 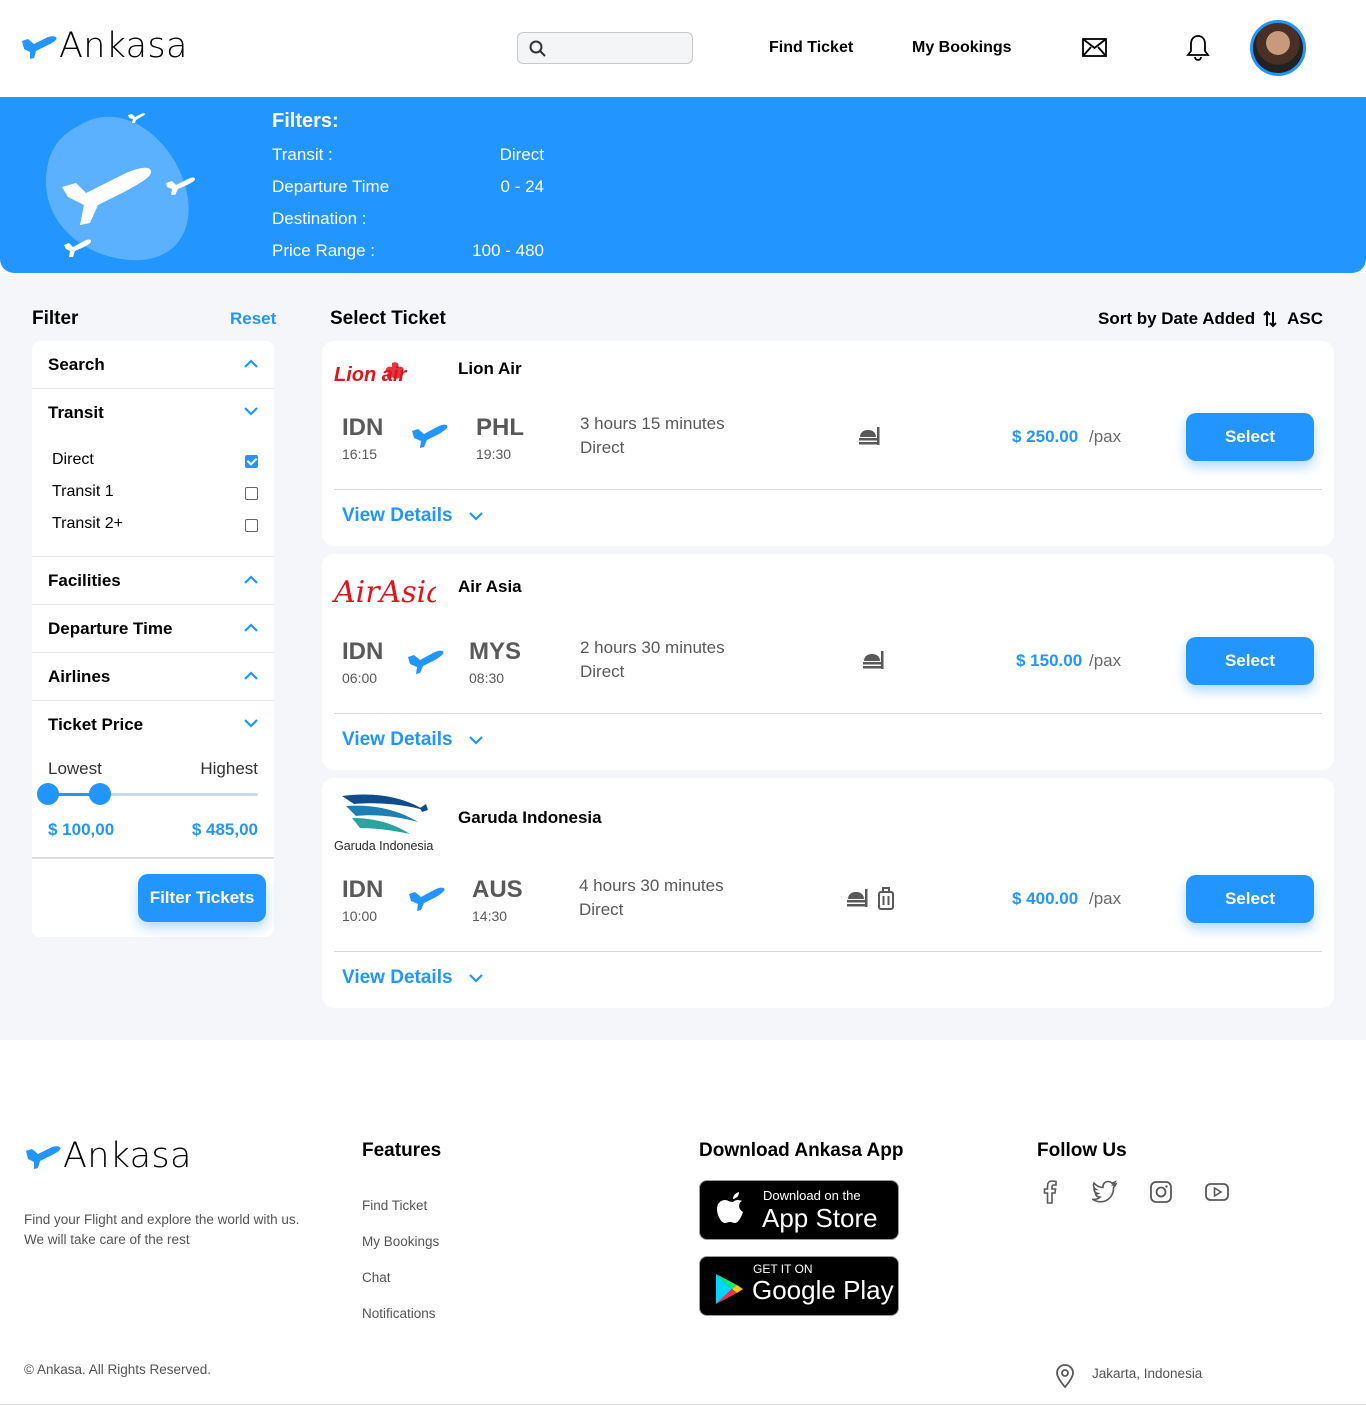 I want to click on search-bar, so click(x=605, y=48).